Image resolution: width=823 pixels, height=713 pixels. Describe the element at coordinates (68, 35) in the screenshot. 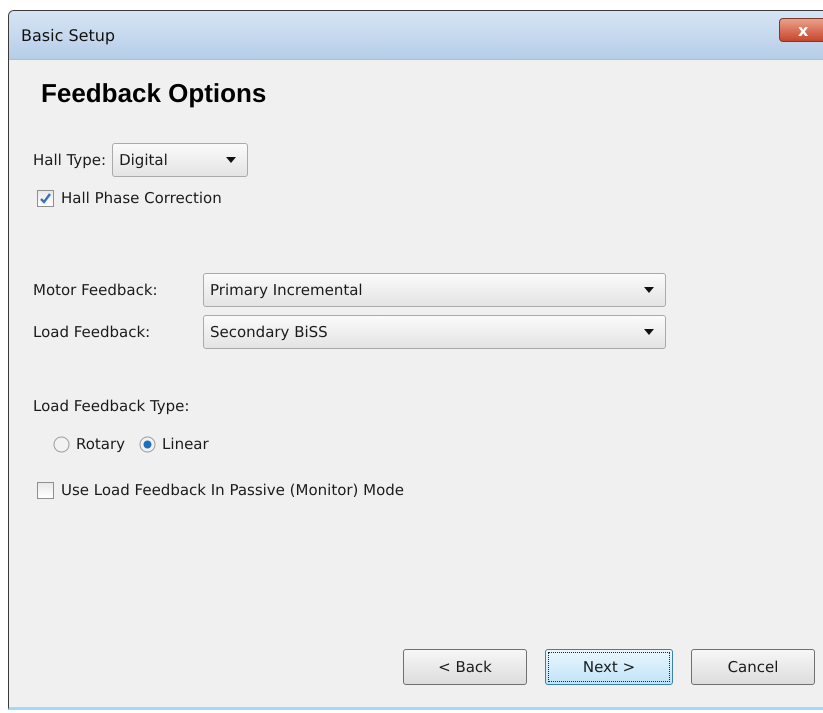

I see `window-title: Basic Setup` at that location.